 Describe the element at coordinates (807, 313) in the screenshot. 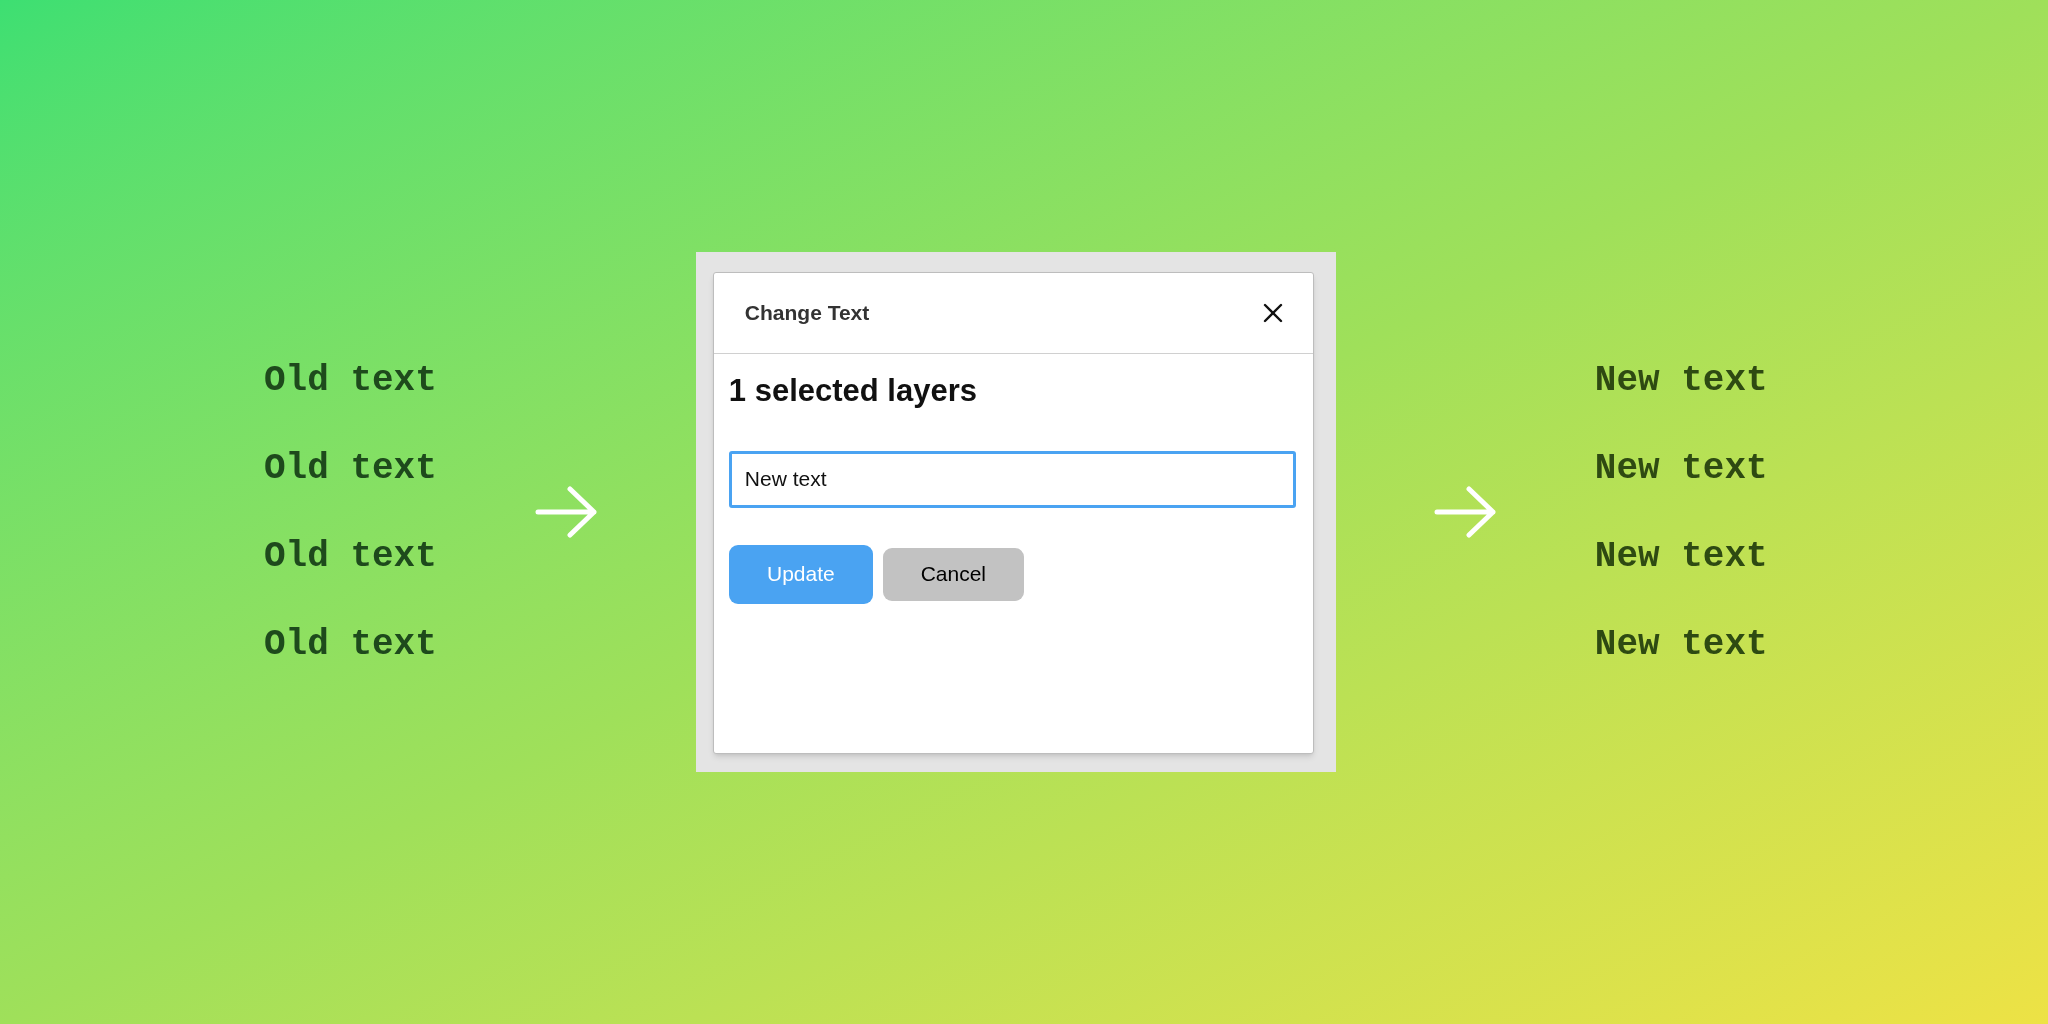

I see `dialog-title: Change Text` at that location.